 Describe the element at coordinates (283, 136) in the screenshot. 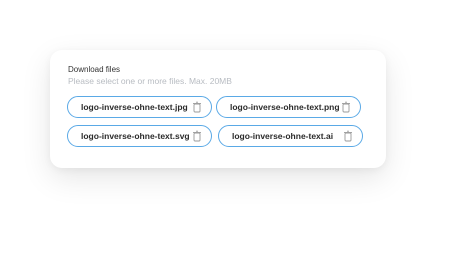

I see `file-name: logo-inverse-ohne-text.ai` at that location.